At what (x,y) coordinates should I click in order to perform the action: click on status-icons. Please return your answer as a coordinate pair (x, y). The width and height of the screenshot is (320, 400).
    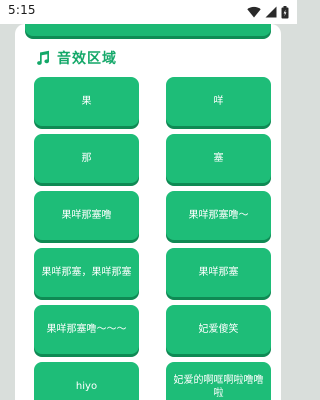
    Looking at the image, I should click on (268, 12).